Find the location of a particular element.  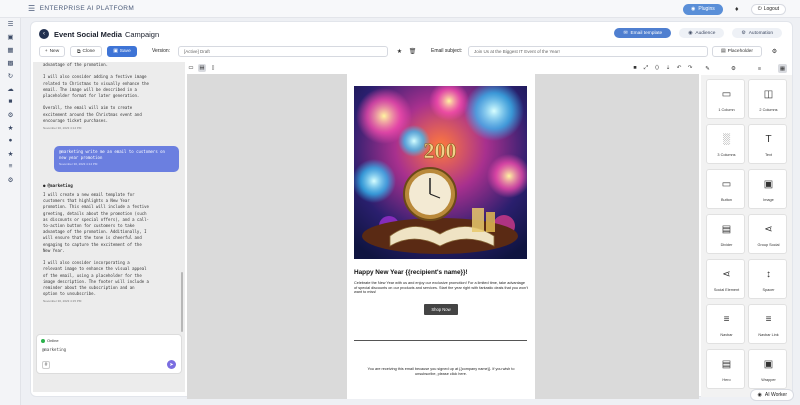

logout-label: Logout is located at coordinates (771, 9).